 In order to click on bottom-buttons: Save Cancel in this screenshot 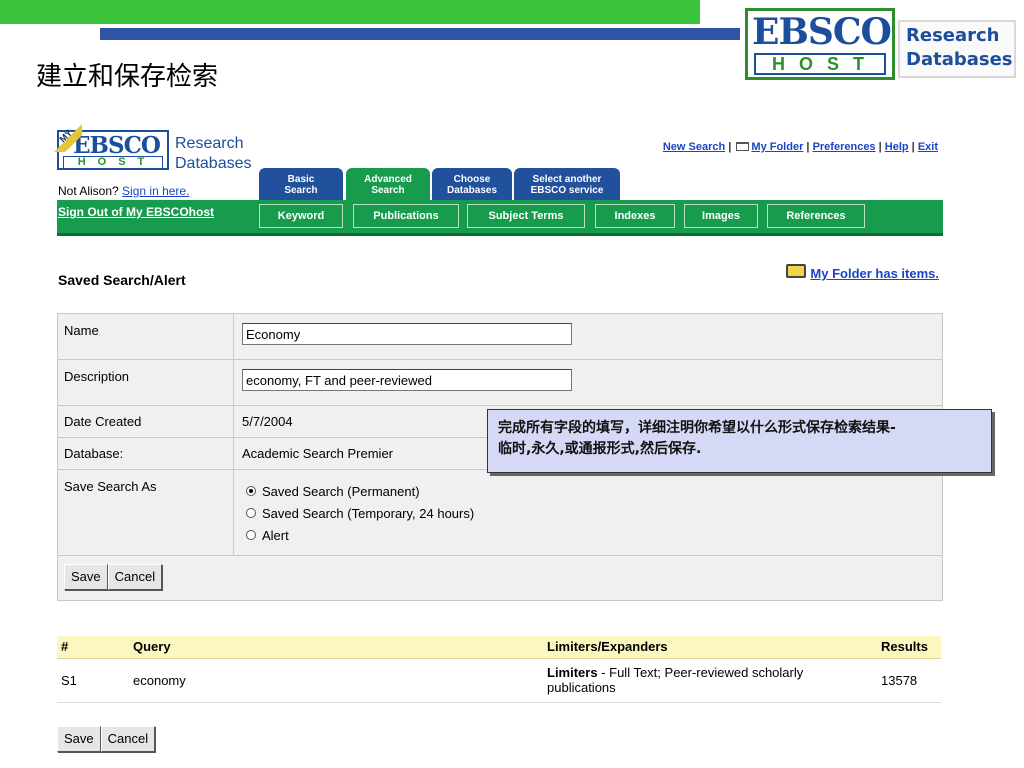, I will do `click(106, 739)`.